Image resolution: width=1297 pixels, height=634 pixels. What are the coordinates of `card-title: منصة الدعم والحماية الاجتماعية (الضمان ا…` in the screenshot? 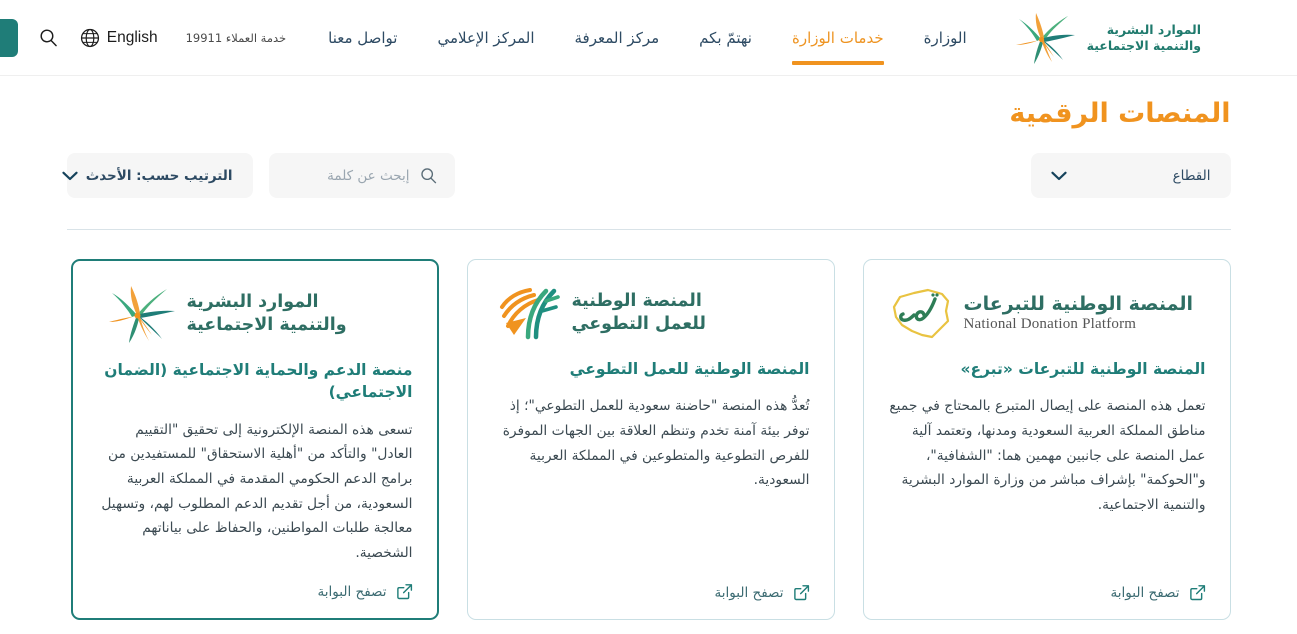 It's located at (258, 381).